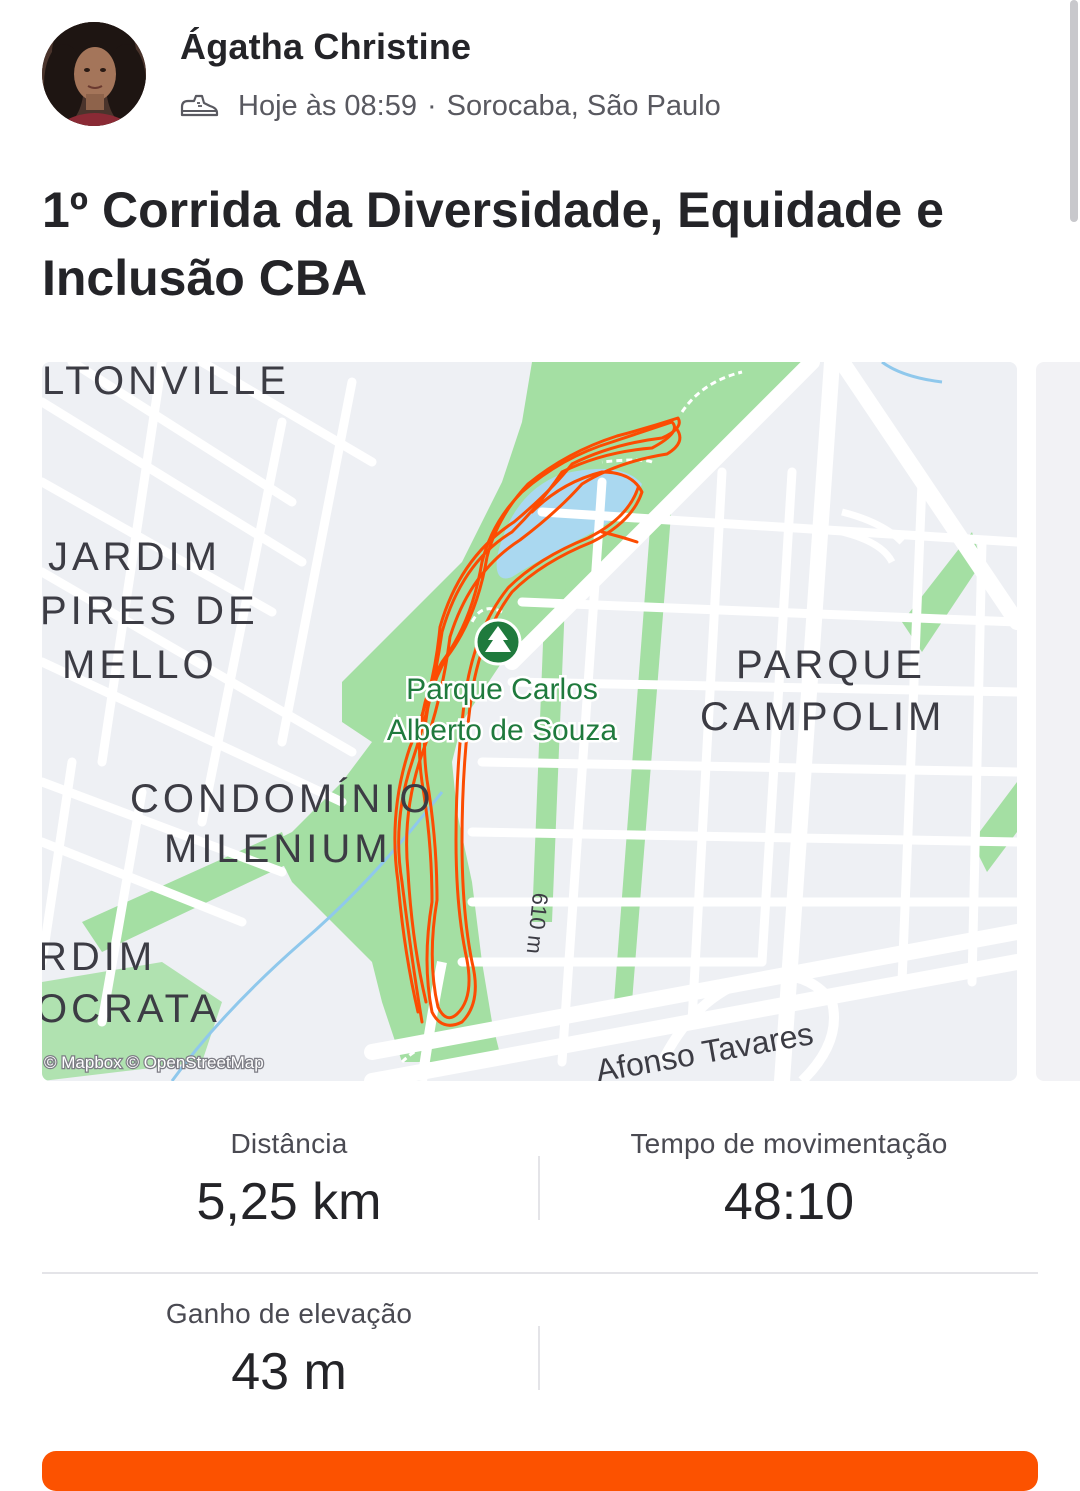  I want to click on moving-time-value: 48:10, so click(789, 1202).